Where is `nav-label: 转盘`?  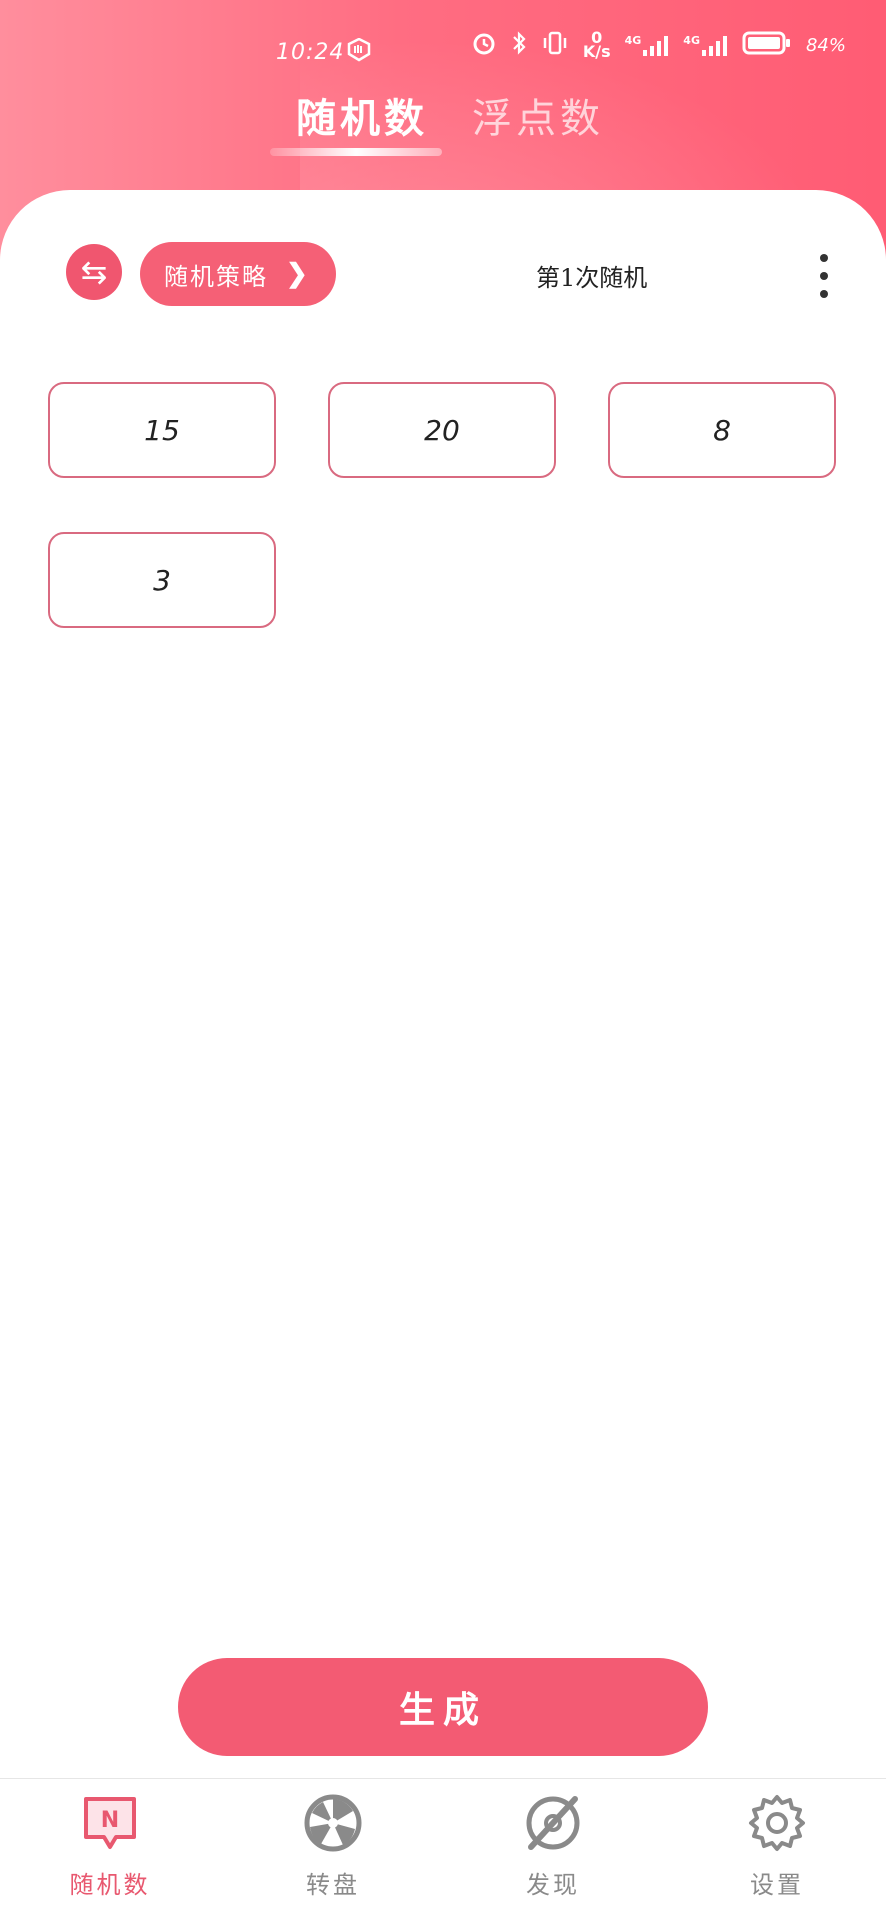
nav-label: 转盘 is located at coordinates (333, 1885).